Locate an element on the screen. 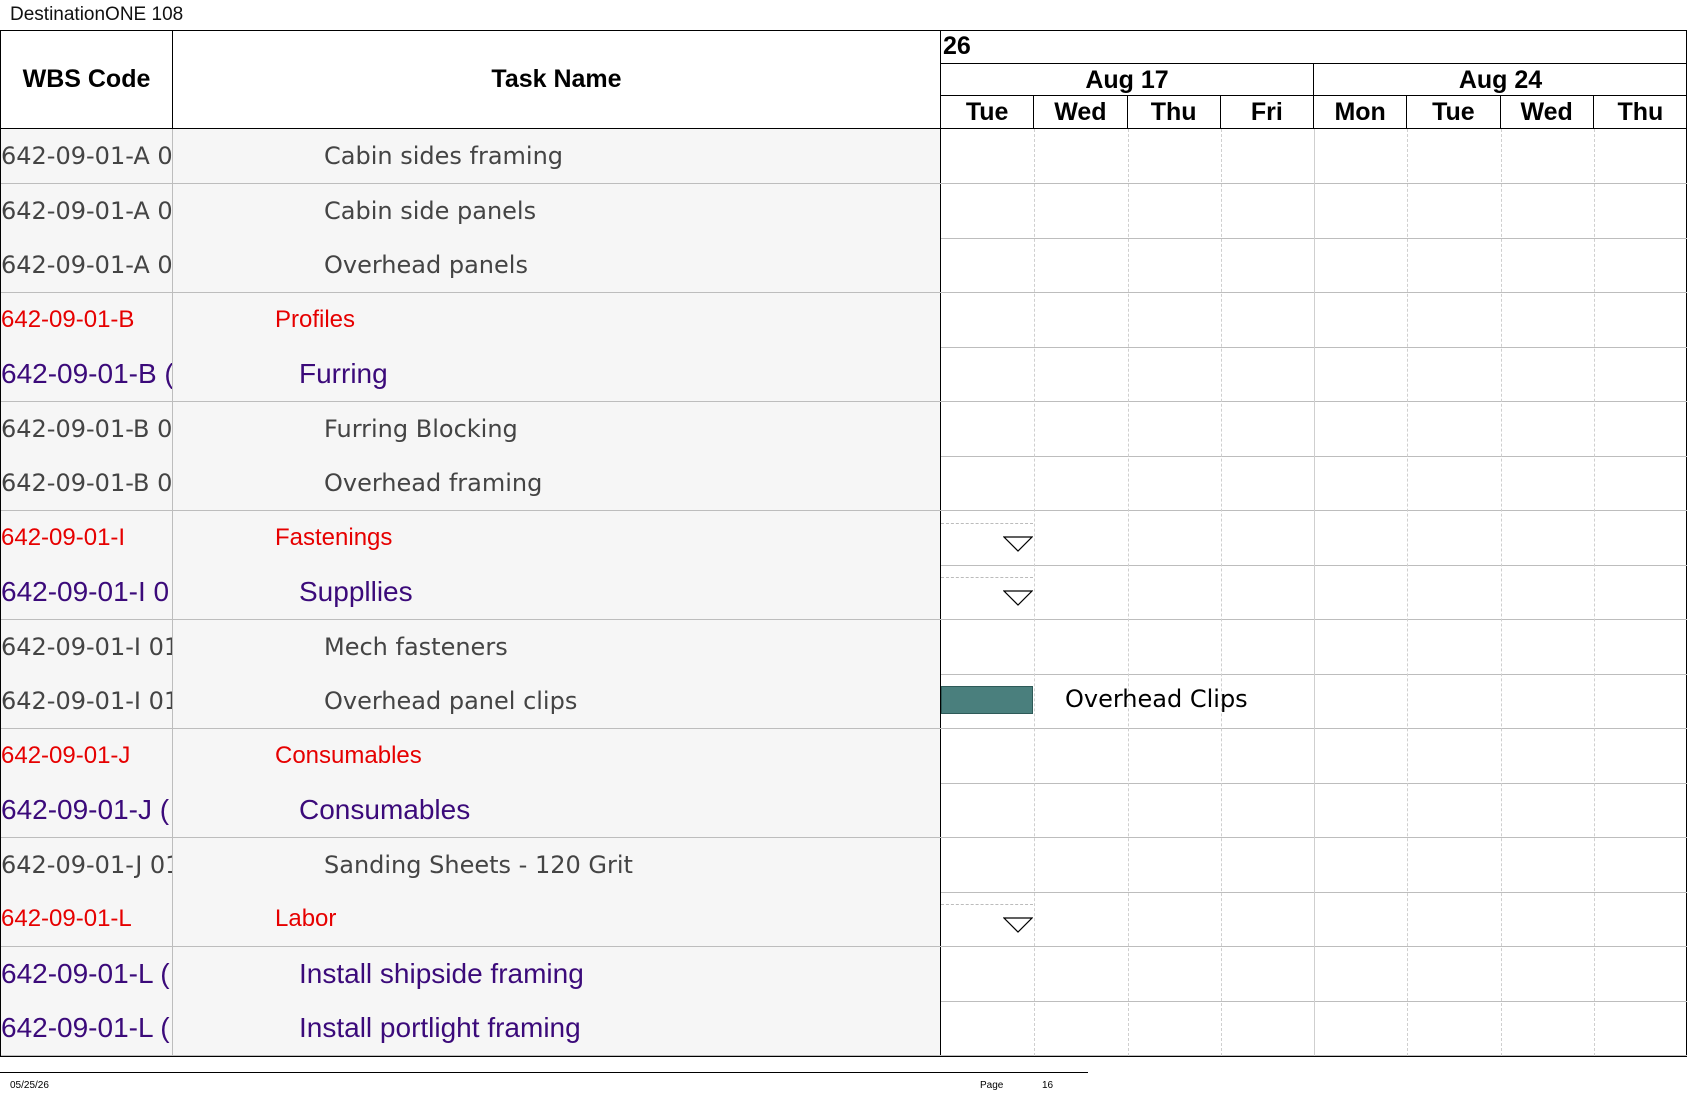 The image size is (1687, 1097). column-header-task: Task Name is located at coordinates (557, 80).